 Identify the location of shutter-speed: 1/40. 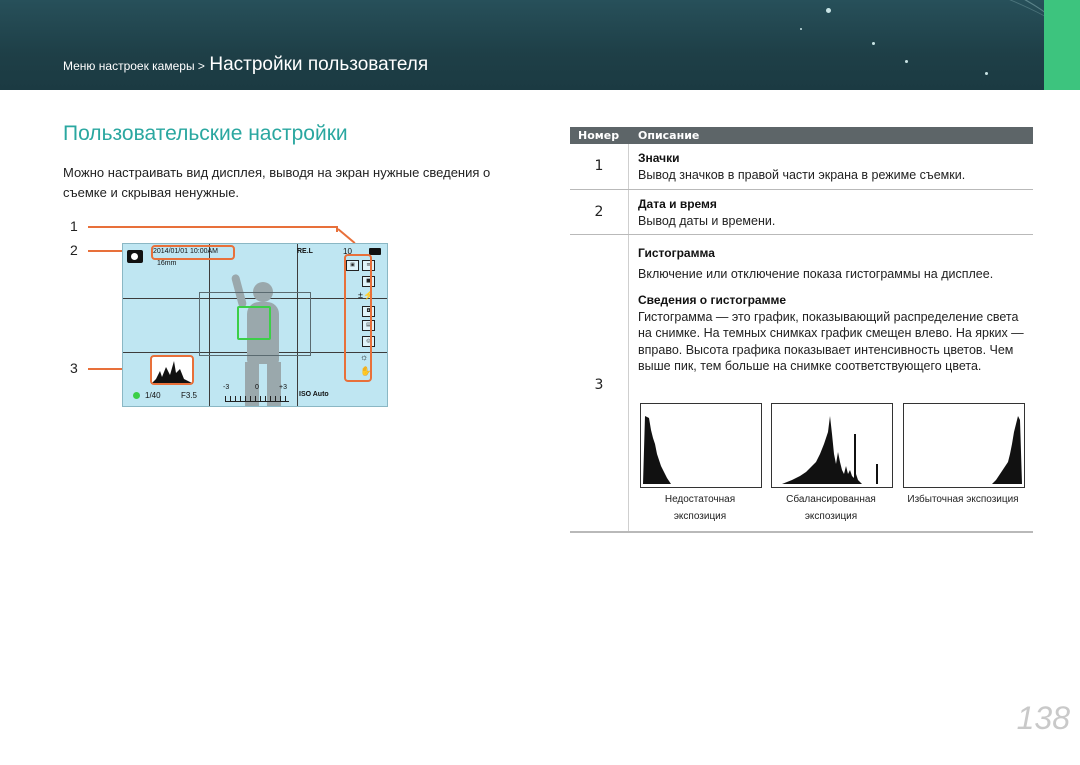
(153, 395).